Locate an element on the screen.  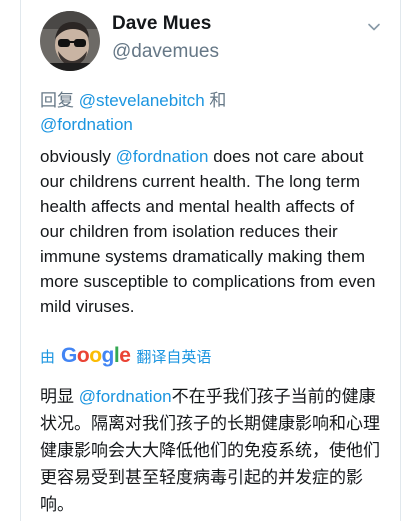
user-handle: @davemues is located at coordinates (165, 52).